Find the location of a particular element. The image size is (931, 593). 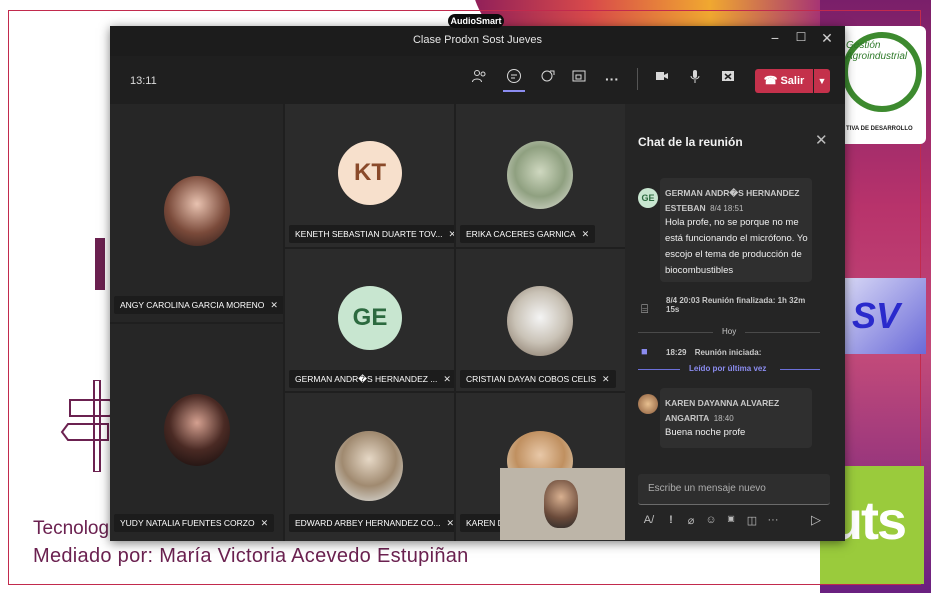

initials-avatar: GE is located at coordinates (370, 318).